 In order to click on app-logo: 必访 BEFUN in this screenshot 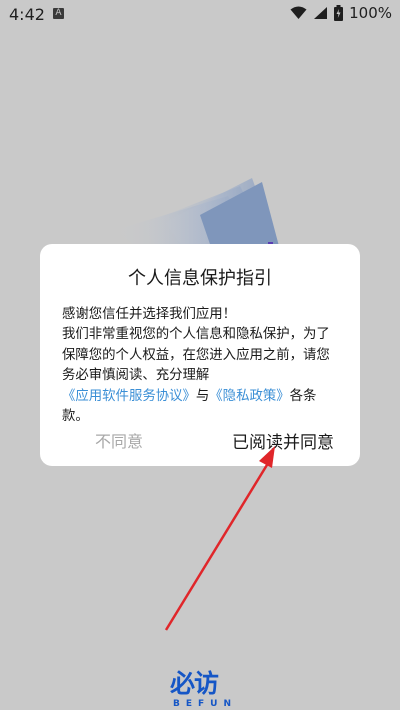, I will do `click(201, 687)`.